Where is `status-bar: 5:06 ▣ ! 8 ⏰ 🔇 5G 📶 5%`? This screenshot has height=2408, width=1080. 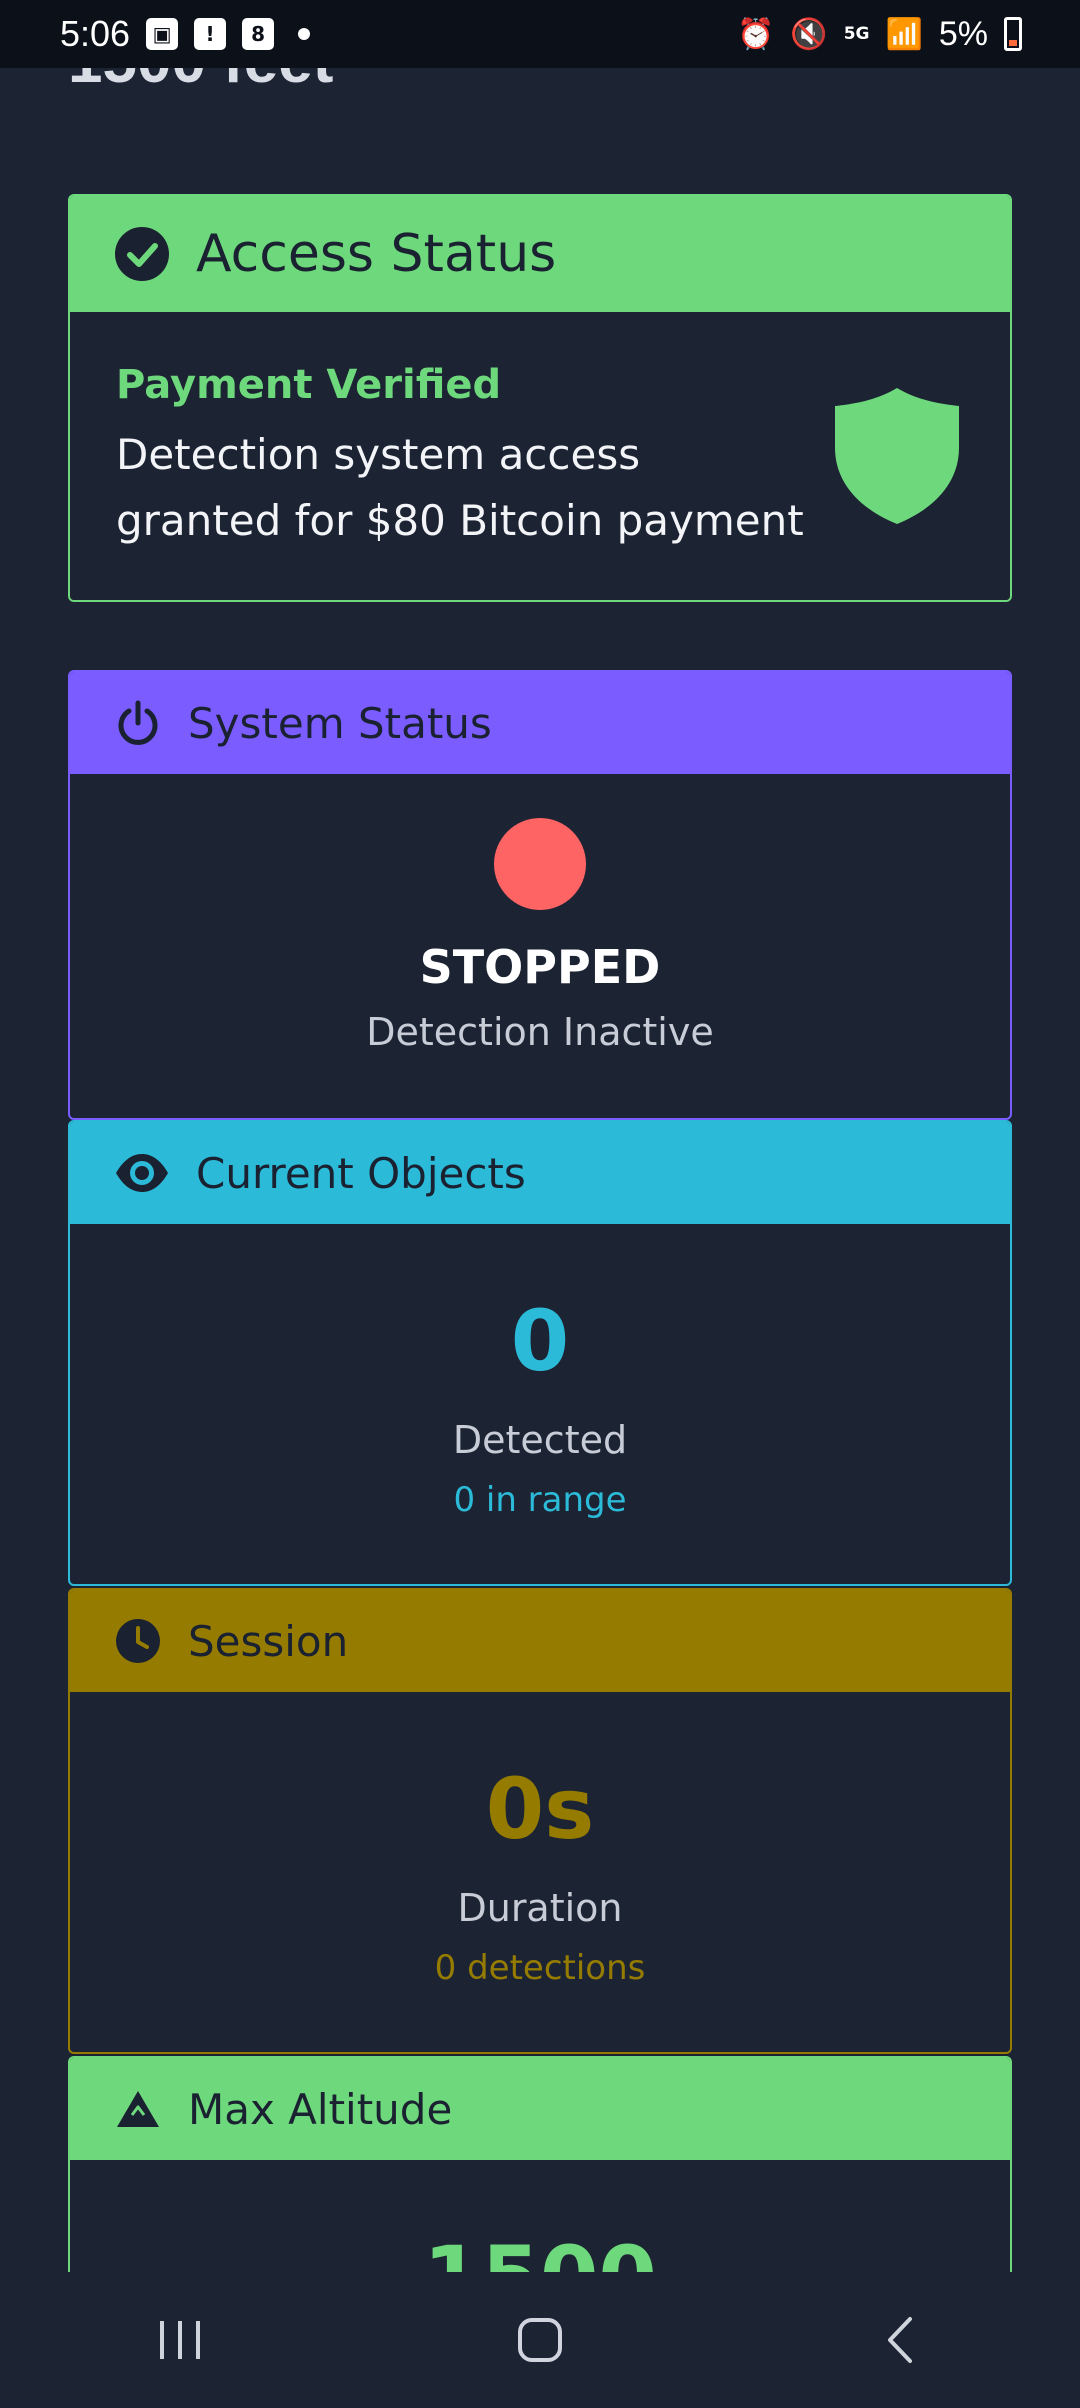
status-bar: 5:06 ▣ ! 8 ⏰ 🔇 5G 📶 5% is located at coordinates (540, 34).